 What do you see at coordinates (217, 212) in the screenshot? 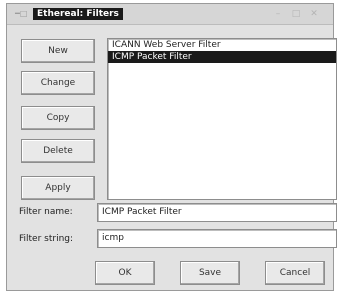
I see `filter-name-input: ICMP Packet Filter` at bounding box center [217, 212].